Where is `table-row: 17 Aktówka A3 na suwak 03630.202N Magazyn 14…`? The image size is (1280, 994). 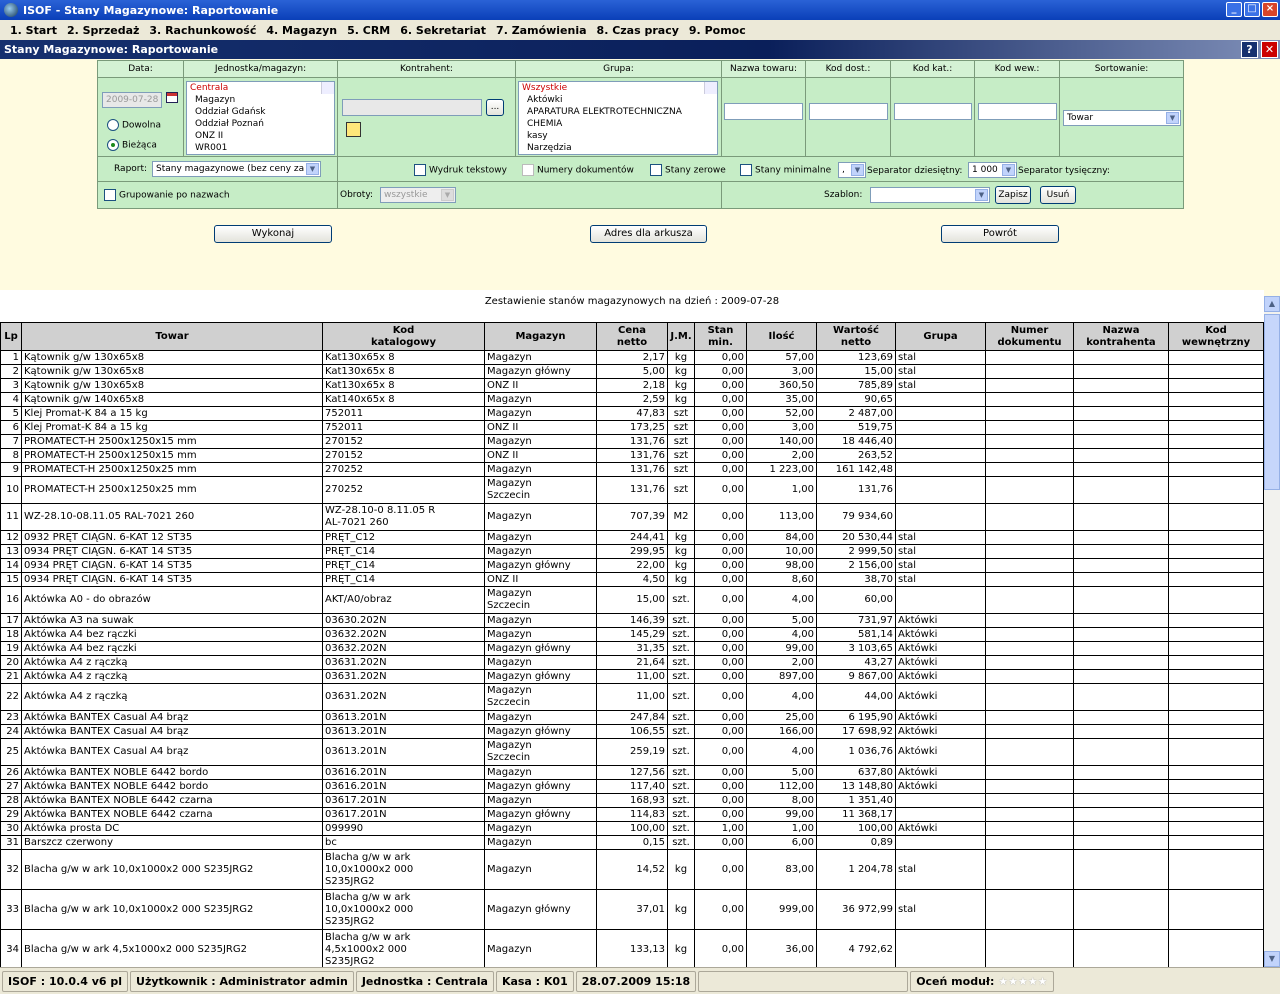 table-row: 17 Aktówka A3 na suwak 03630.202N Magazyn 14… is located at coordinates (632, 620).